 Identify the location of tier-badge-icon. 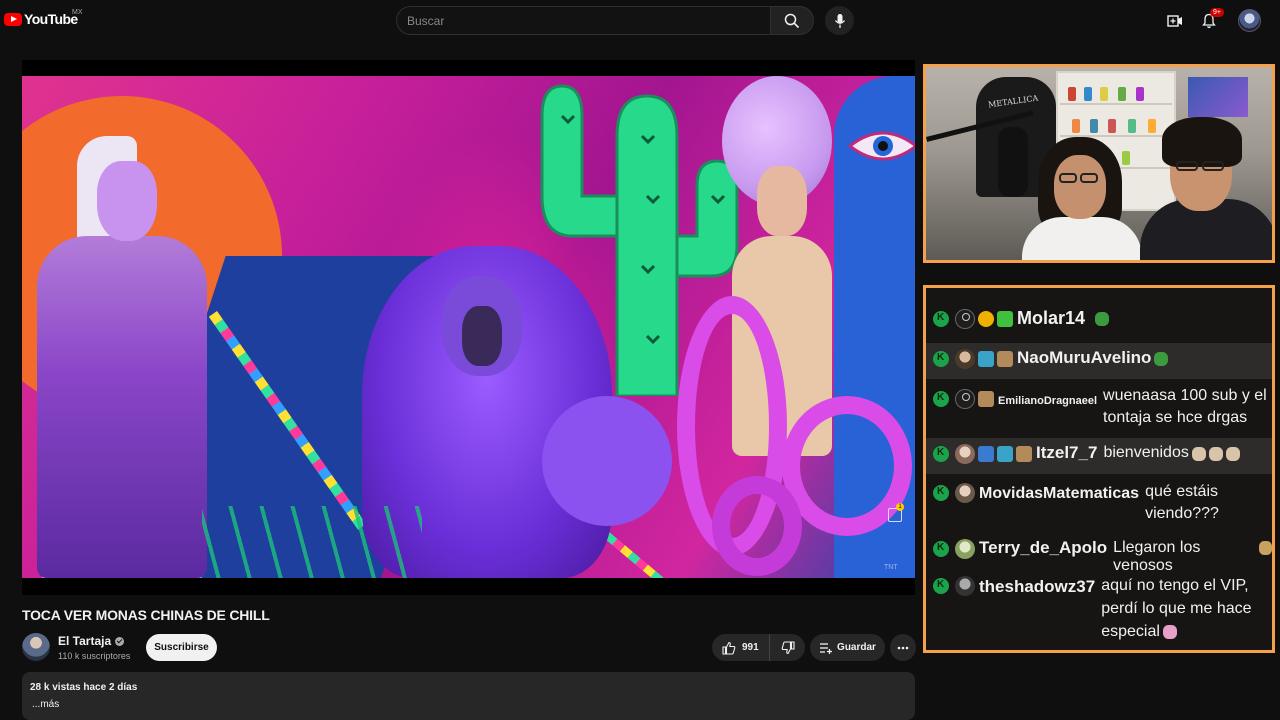
(986, 319).